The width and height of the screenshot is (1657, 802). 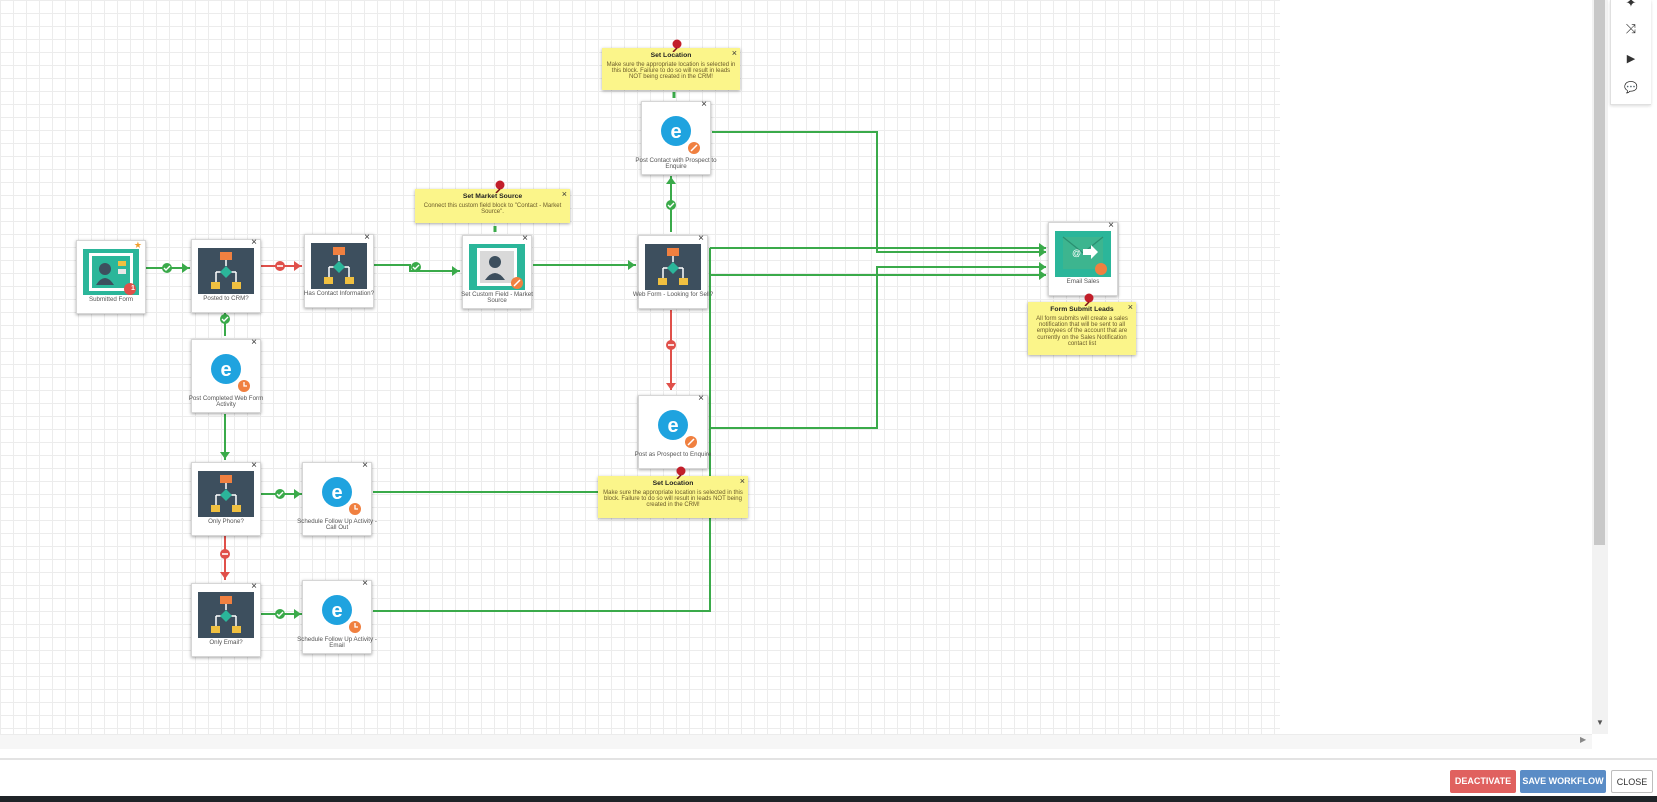 I want to click on scroll-right-arrow-icon: ▶, so click(x=1583, y=739).